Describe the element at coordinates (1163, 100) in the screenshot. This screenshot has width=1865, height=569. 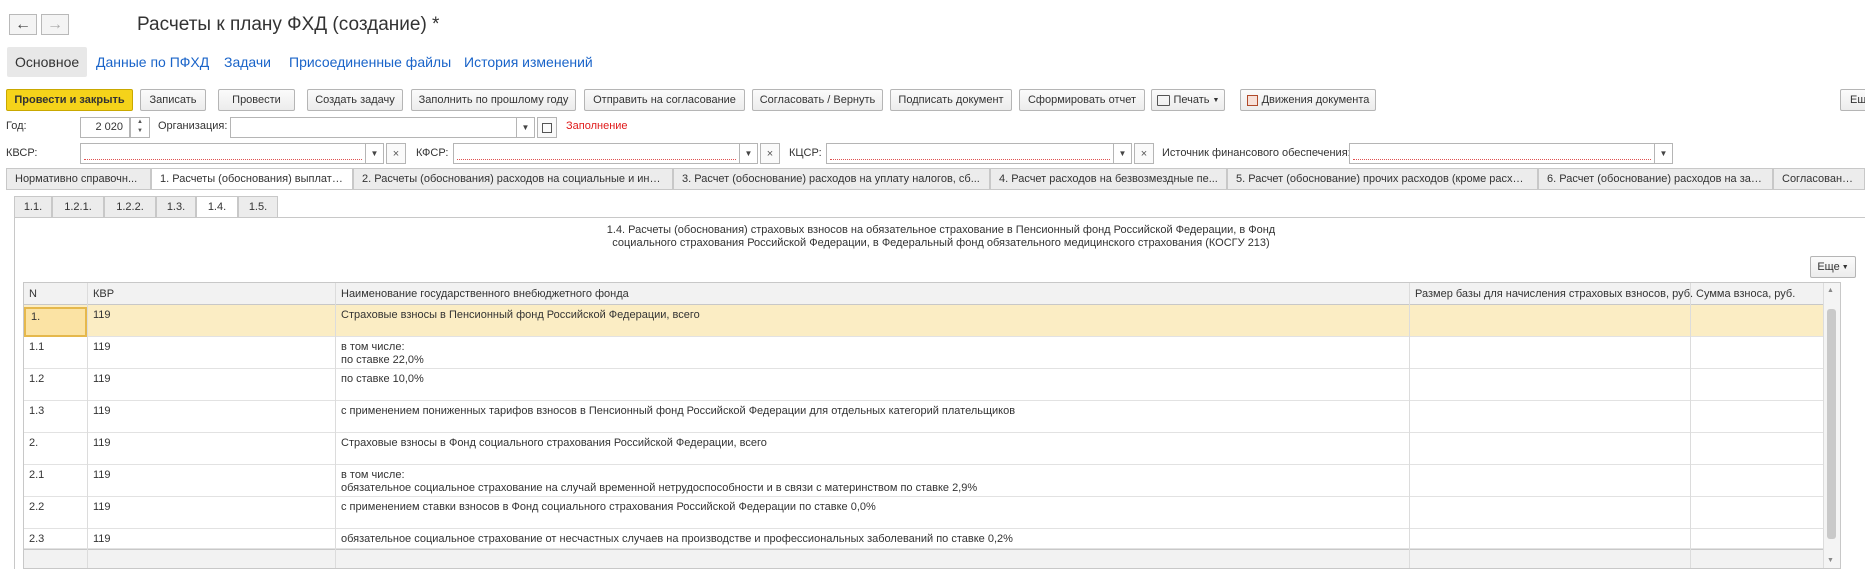
I see `printer-icon` at that location.